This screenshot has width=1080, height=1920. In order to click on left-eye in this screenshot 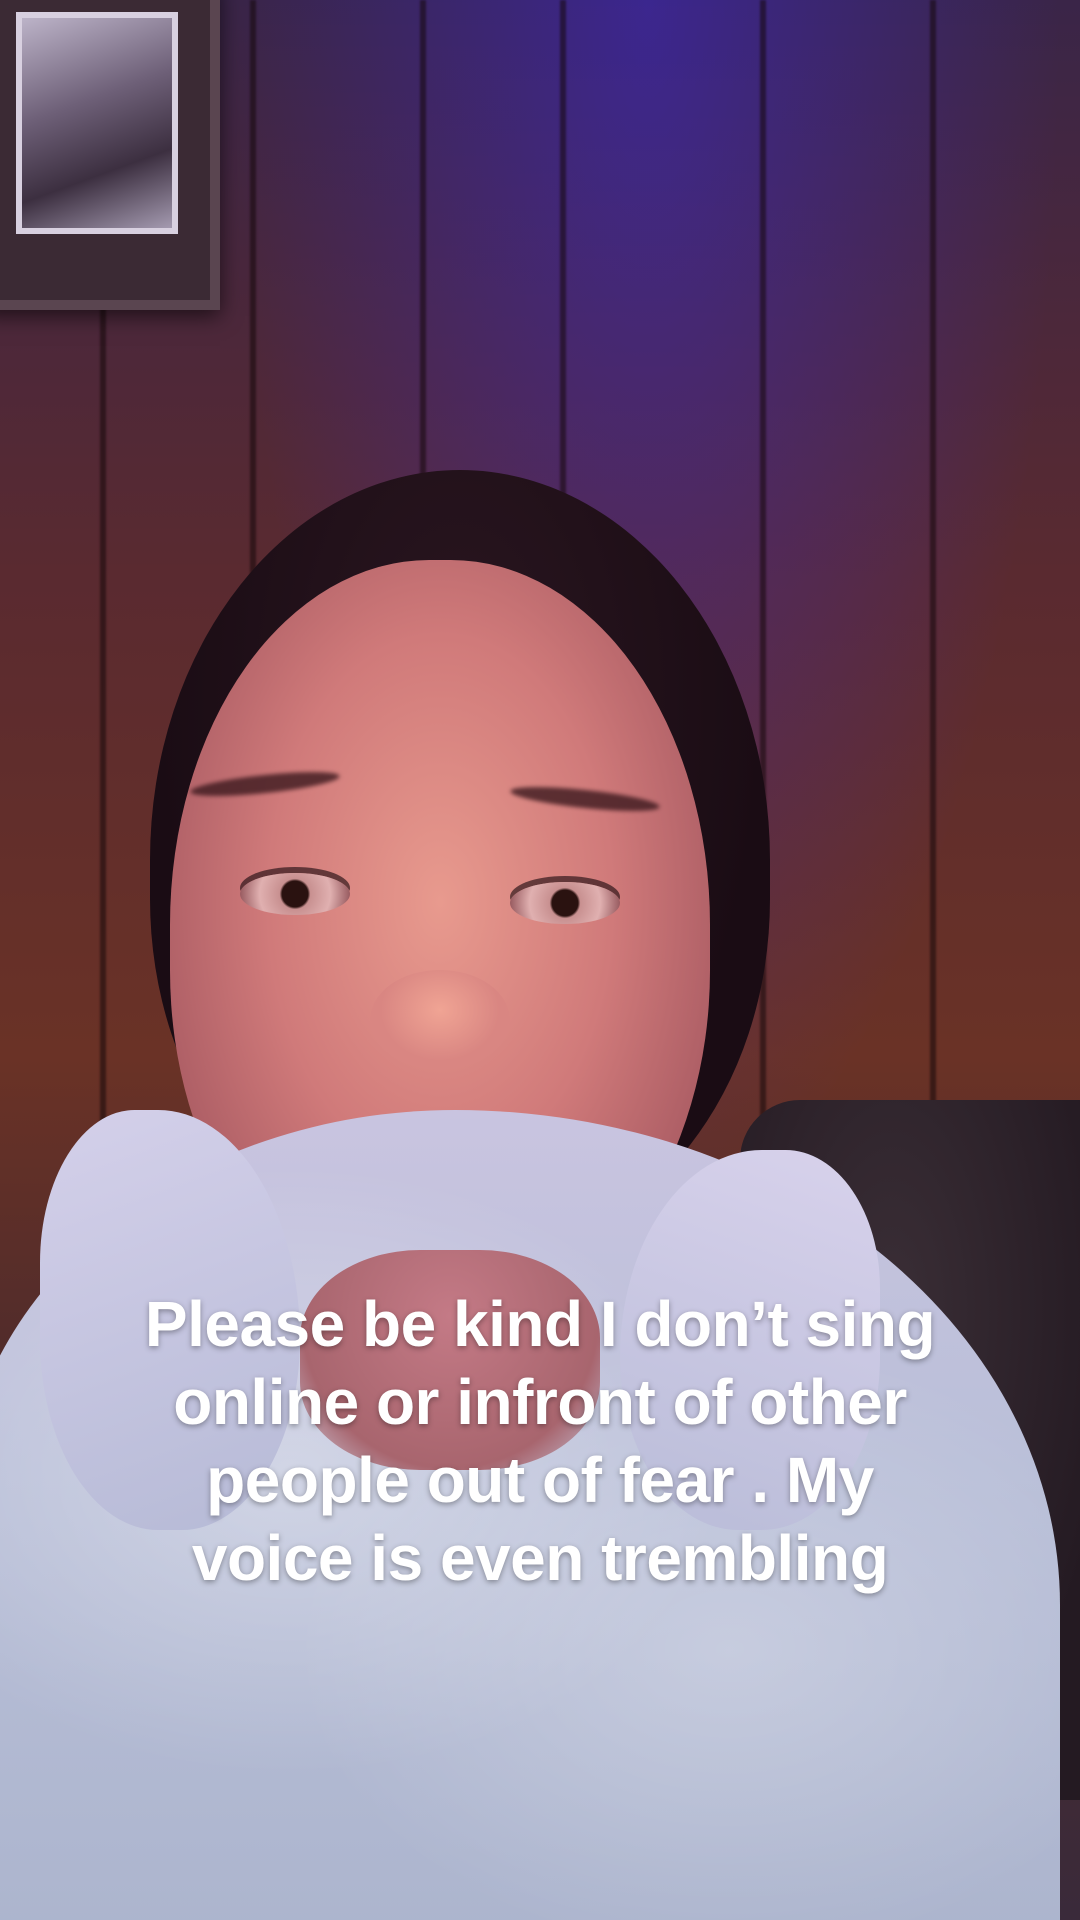, I will do `click(295, 894)`.